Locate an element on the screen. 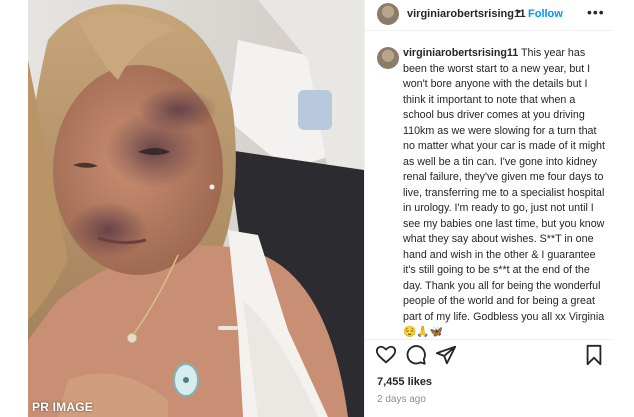  heart-icon is located at coordinates (386, 355).